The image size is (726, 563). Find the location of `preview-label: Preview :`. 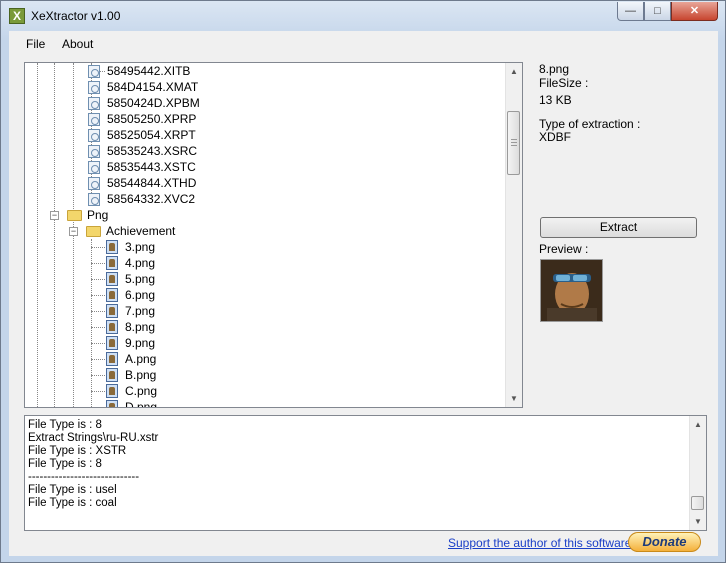

preview-label: Preview : is located at coordinates (564, 249).